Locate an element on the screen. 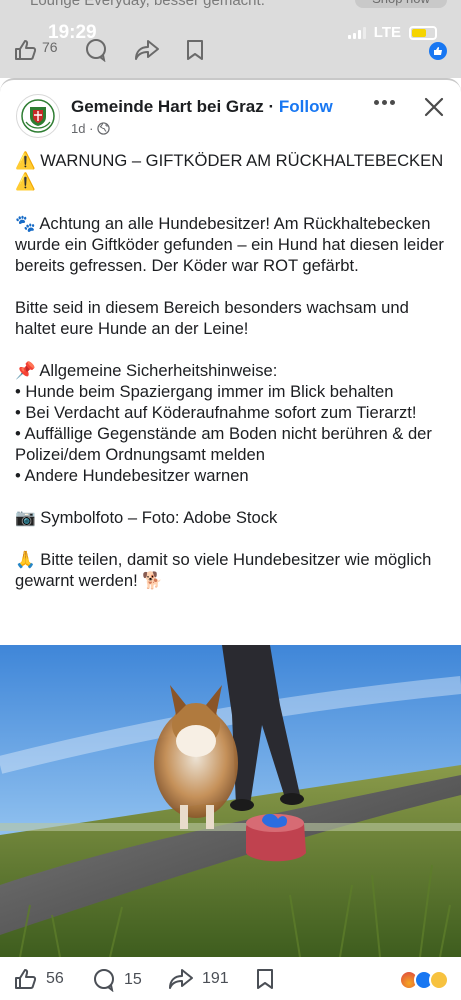 The height and width of the screenshot is (1000, 461). post-paragraph: 📌 Allgemeine Sicherheitshinweise: is located at coordinates (146, 370).